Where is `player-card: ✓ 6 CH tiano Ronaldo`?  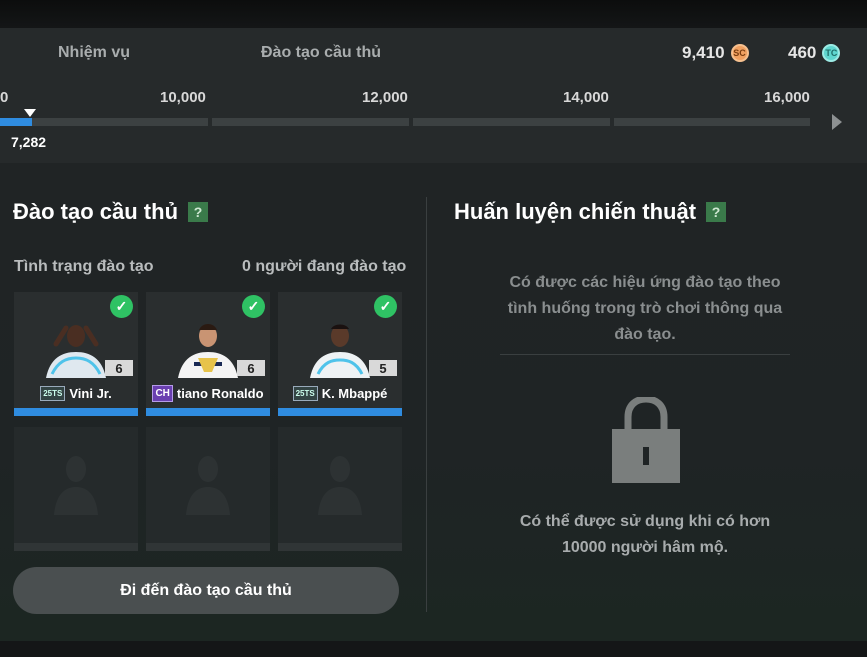
player-card: ✓ 6 CH tiano Ronaldo is located at coordinates (208, 354).